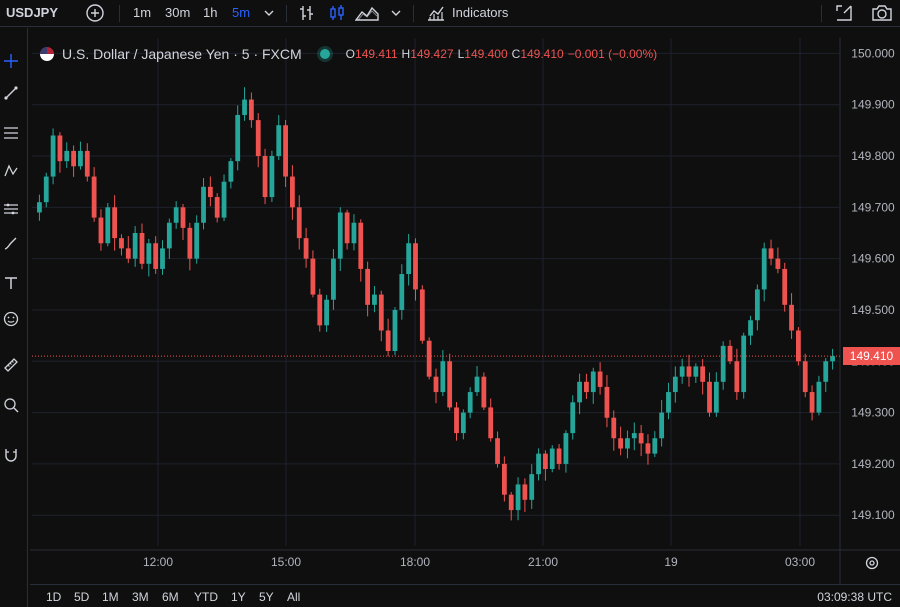 The width and height of the screenshot is (900, 607). Describe the element at coordinates (142, 12) in the screenshot. I see `timeframe-1m: 1m` at that location.